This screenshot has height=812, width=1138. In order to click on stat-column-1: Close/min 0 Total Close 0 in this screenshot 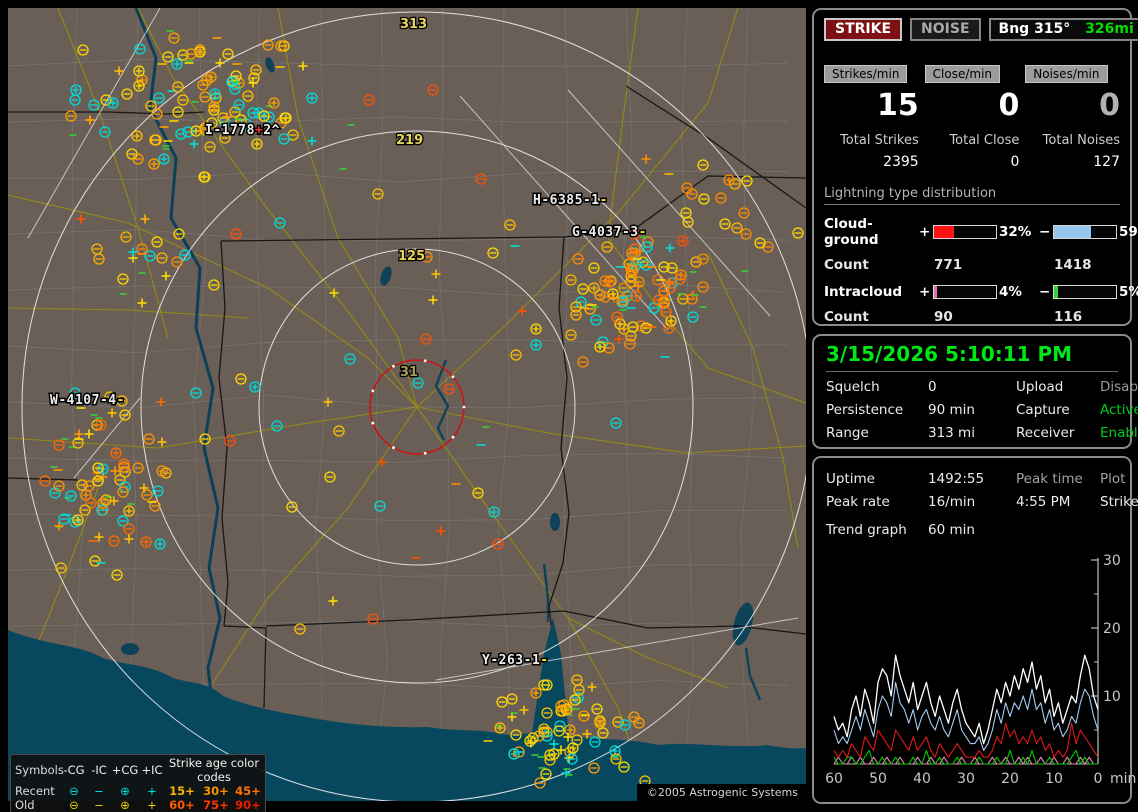, I will do `click(972, 117)`.